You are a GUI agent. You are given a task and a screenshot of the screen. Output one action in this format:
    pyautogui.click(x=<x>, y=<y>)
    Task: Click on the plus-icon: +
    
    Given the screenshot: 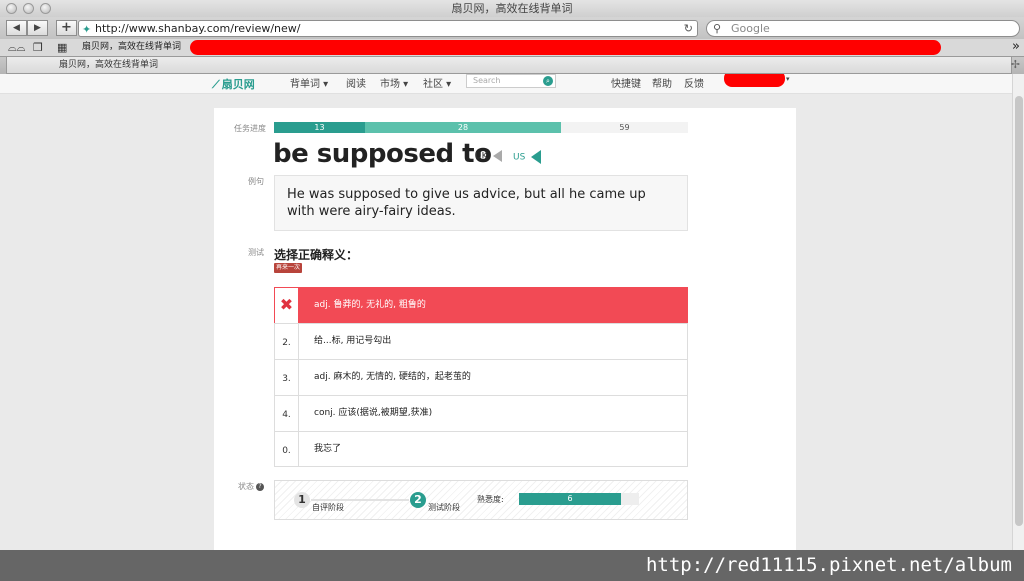 What is the action you would take?
    pyautogui.click(x=66, y=27)
    